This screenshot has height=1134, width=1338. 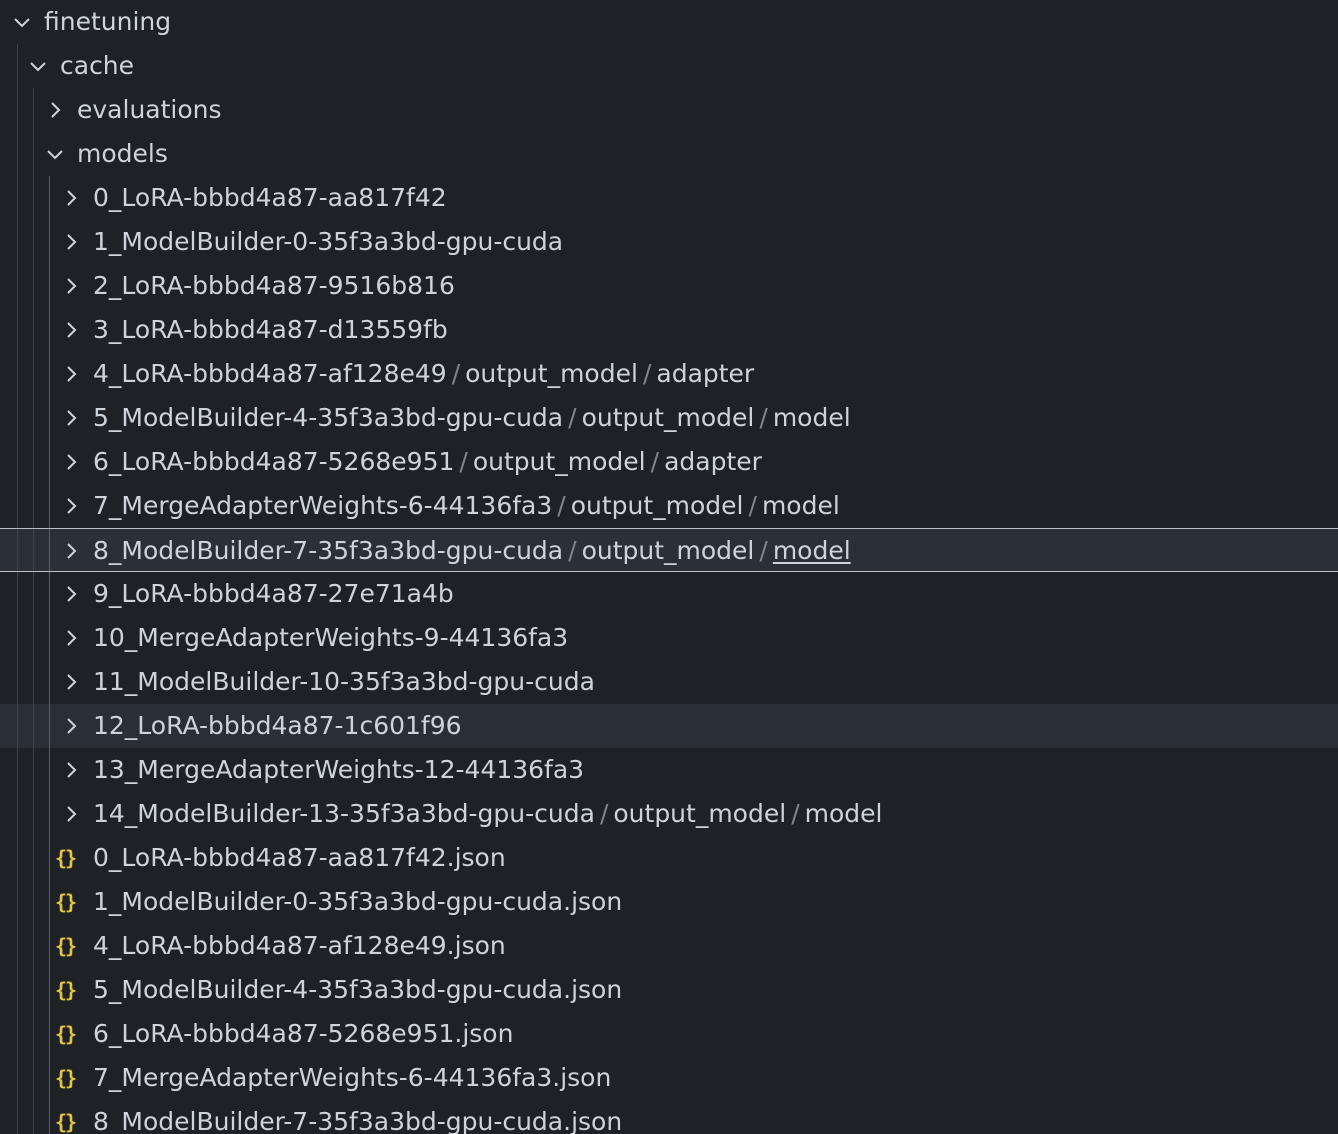 I want to click on tree-item-model-folder: 0_LoRA-bbbd4a87-aa817f42, so click(x=669, y=198).